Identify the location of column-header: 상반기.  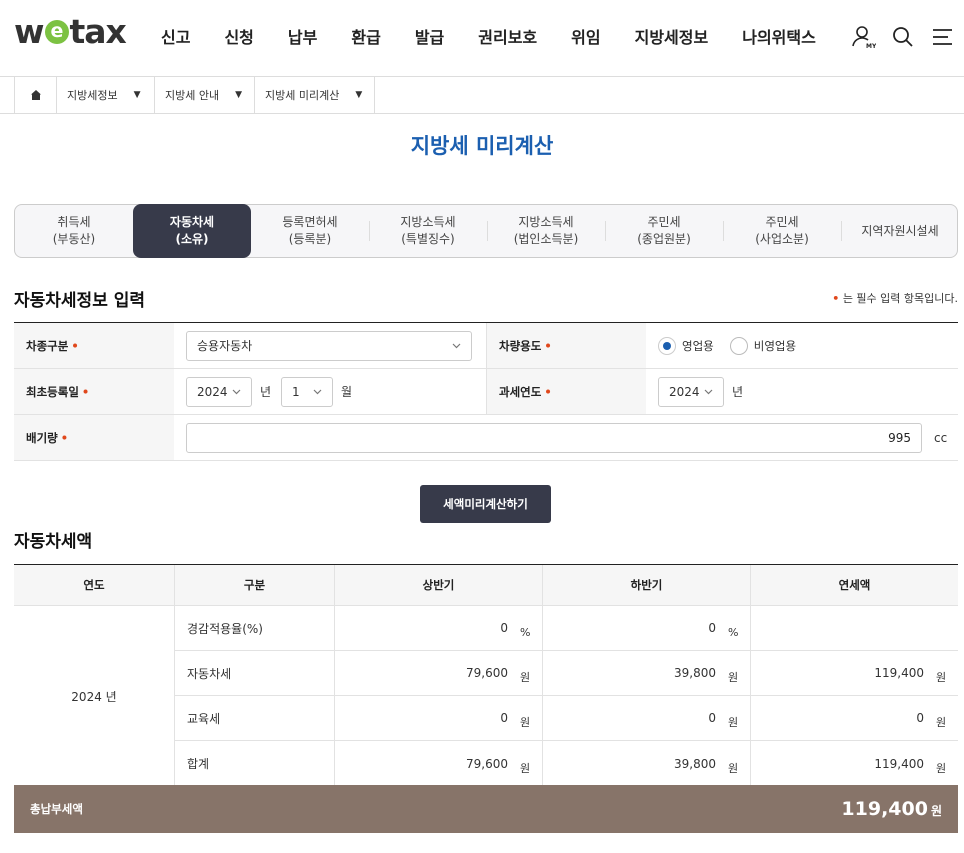
(438, 585).